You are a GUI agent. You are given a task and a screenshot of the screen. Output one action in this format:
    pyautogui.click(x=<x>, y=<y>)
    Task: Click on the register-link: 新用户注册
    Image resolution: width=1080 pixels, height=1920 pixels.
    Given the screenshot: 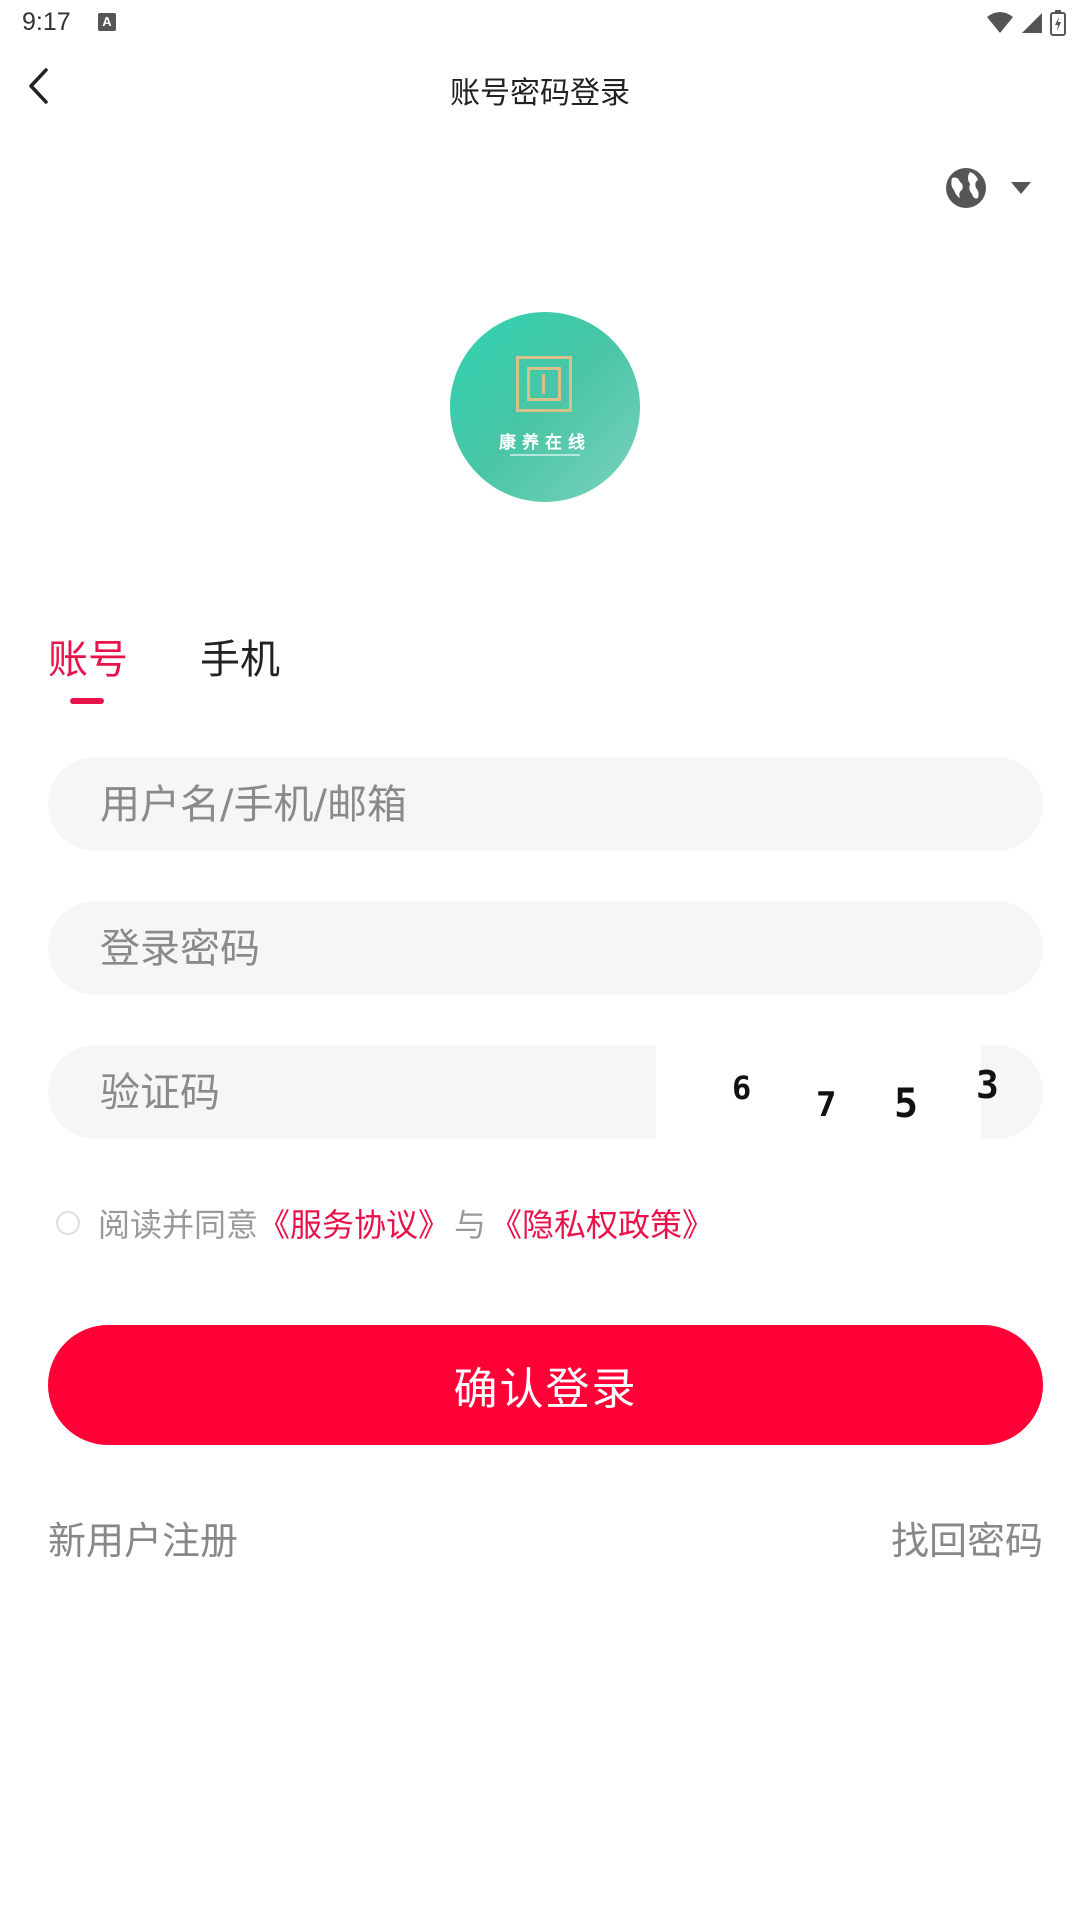 What is the action you would take?
    pyautogui.click(x=143, y=1537)
    